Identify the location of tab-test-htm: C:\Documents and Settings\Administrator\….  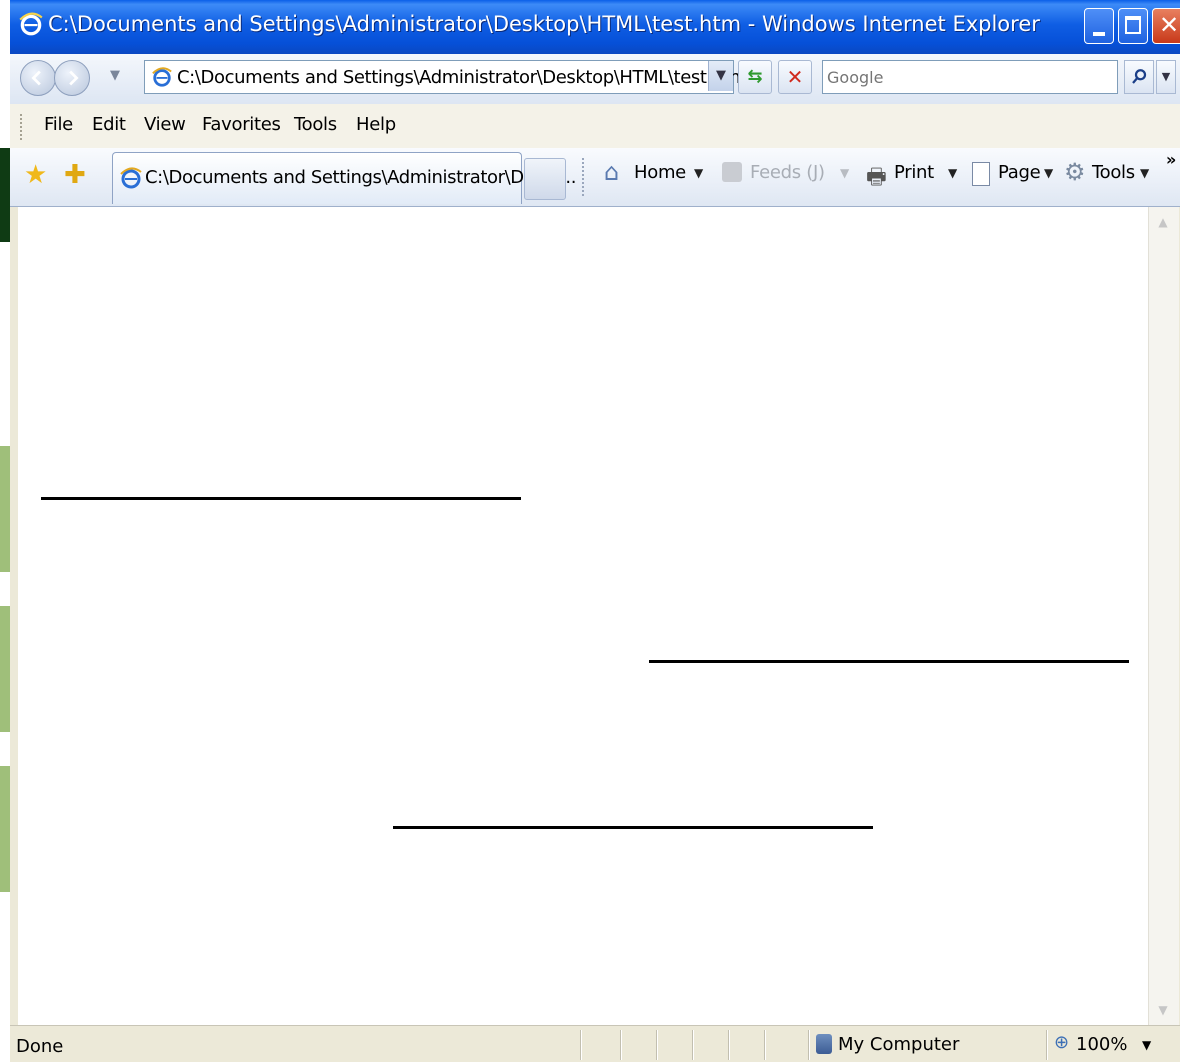
(344, 178).